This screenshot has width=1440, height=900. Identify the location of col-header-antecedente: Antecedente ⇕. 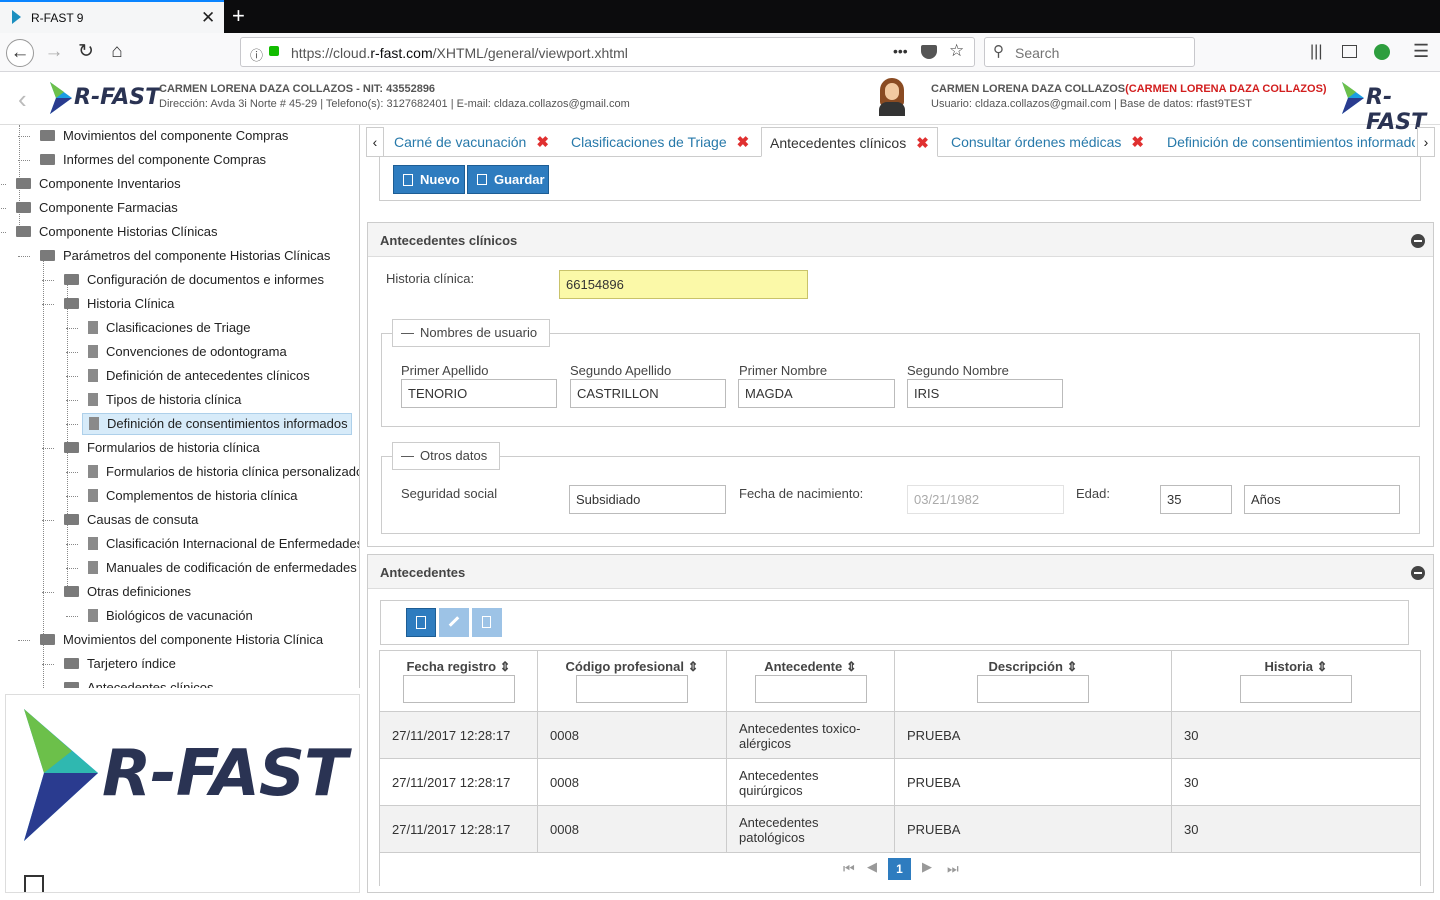
(811, 681).